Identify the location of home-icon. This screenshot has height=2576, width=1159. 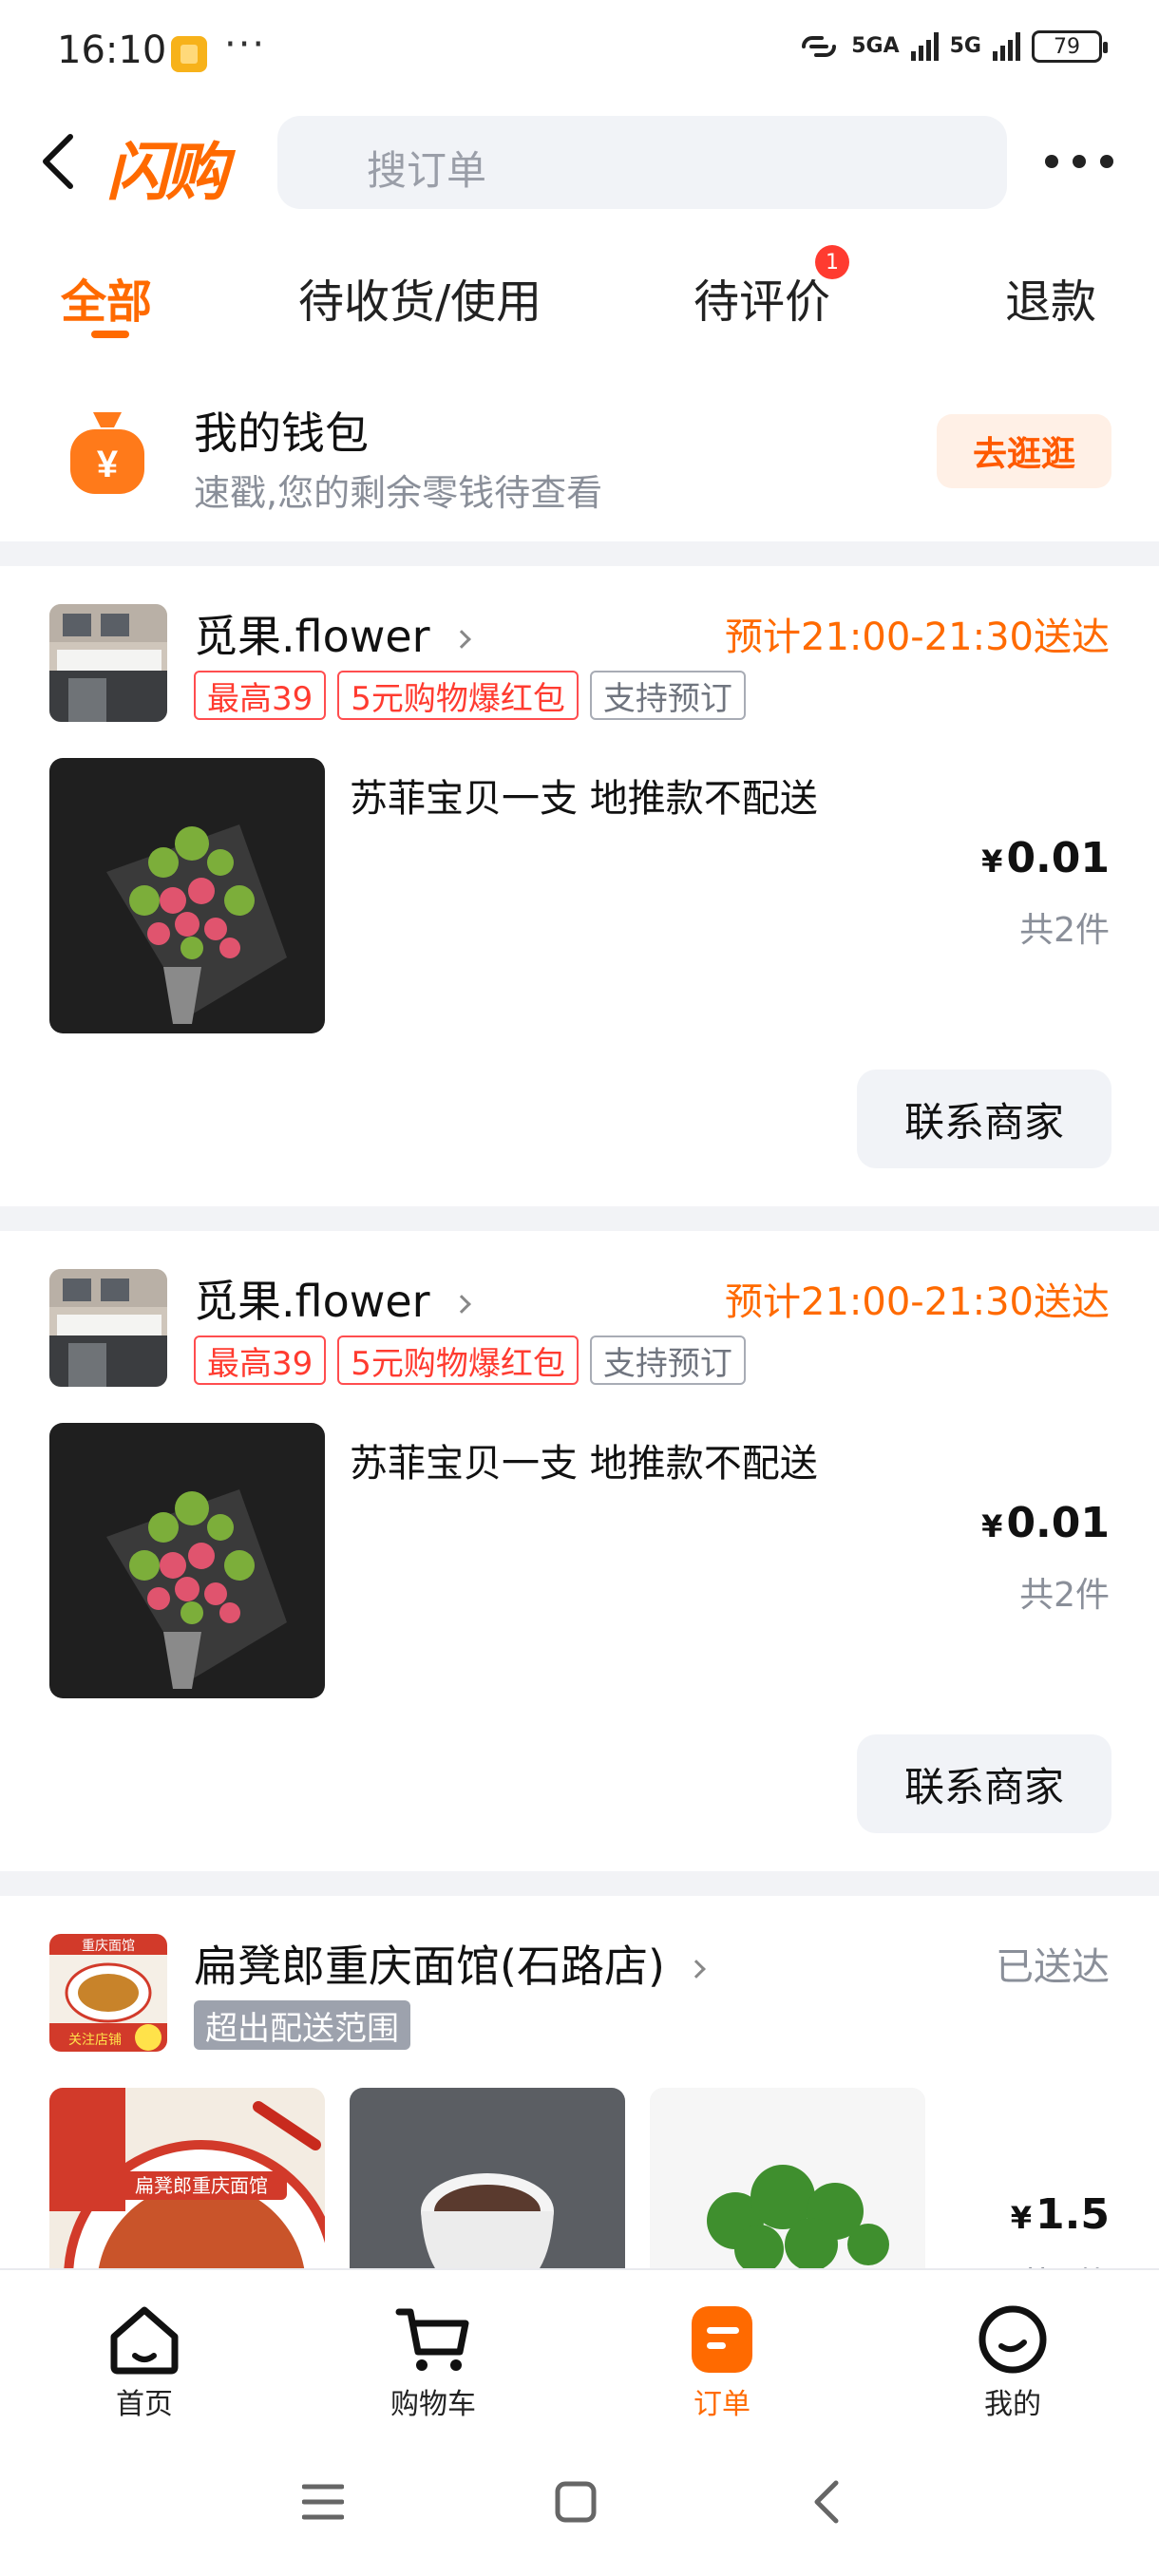
(144, 2340).